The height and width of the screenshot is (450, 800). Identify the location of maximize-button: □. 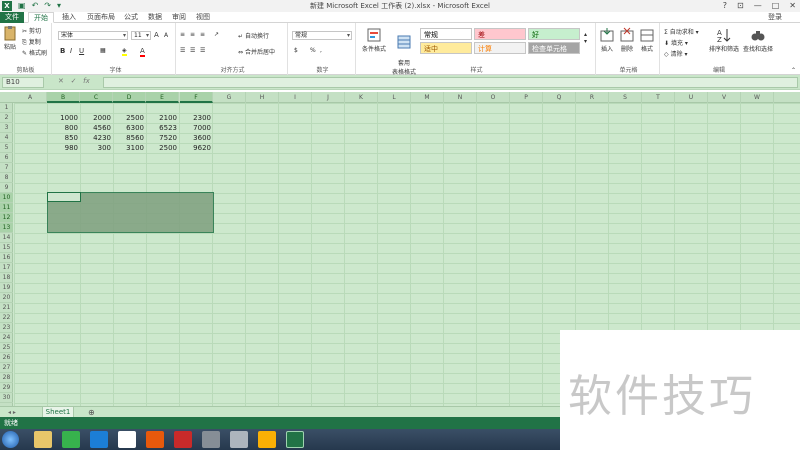
(776, 6).